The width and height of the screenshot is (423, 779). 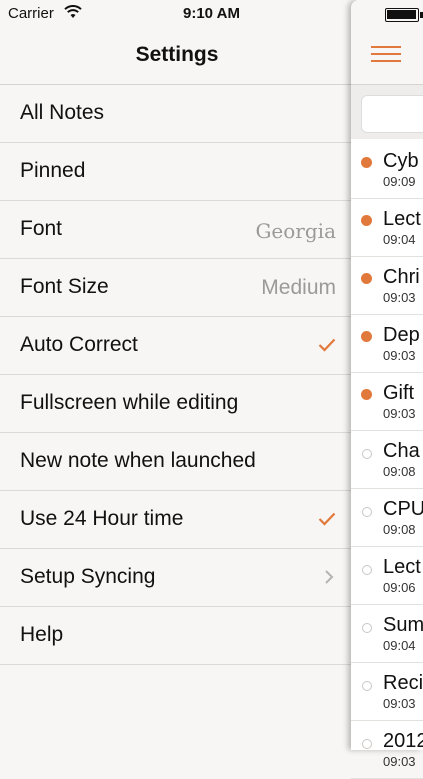 What do you see at coordinates (401, 14) in the screenshot?
I see `battery-level` at bounding box center [401, 14].